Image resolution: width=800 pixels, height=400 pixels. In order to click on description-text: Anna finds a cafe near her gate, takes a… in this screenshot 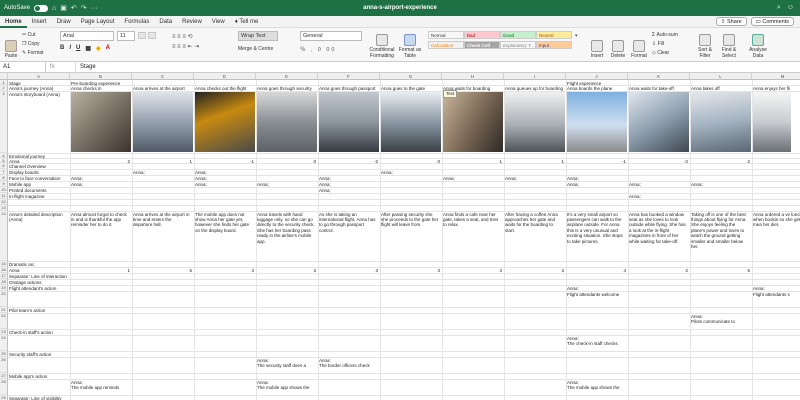, I will do `click(472, 237)`.